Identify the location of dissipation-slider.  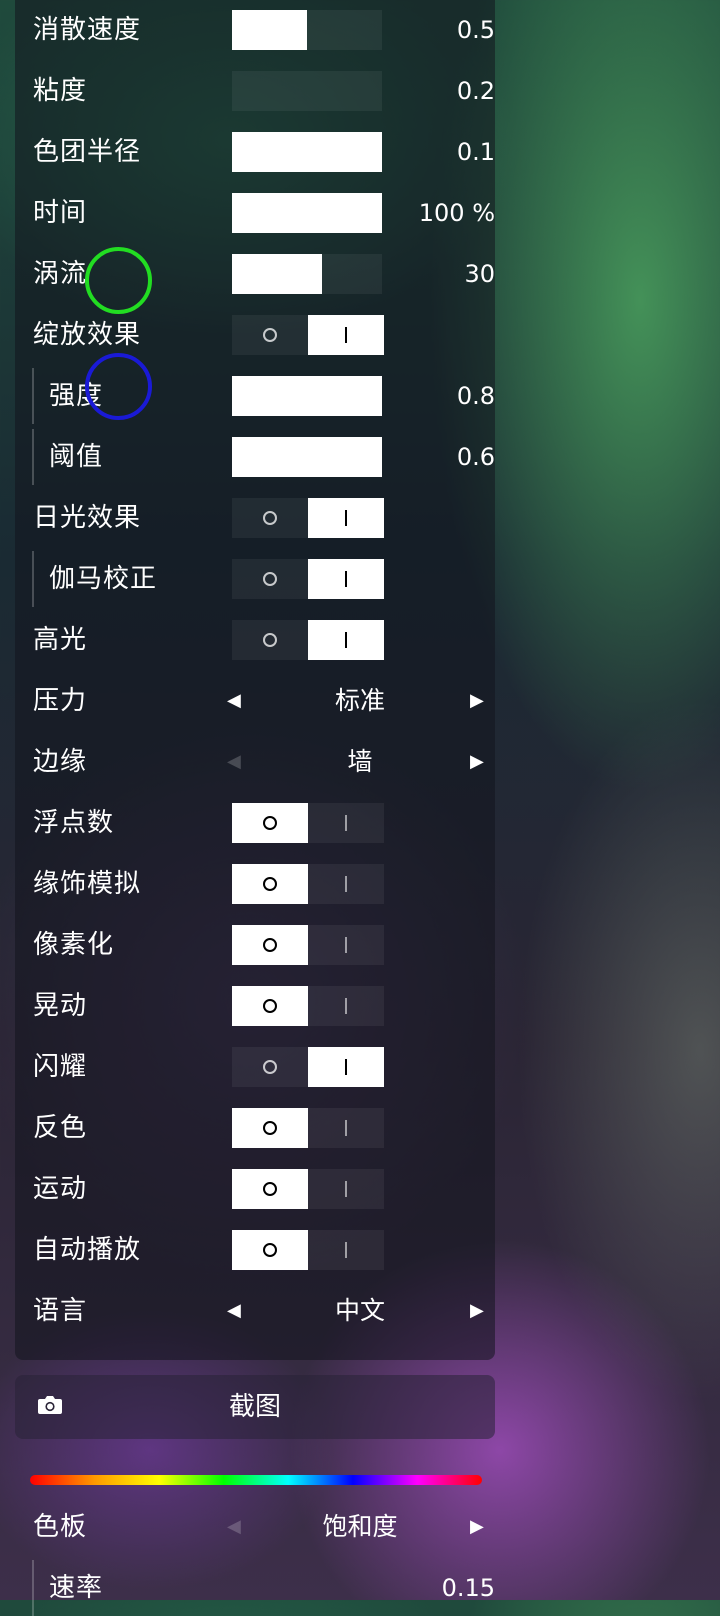
(307, 30).